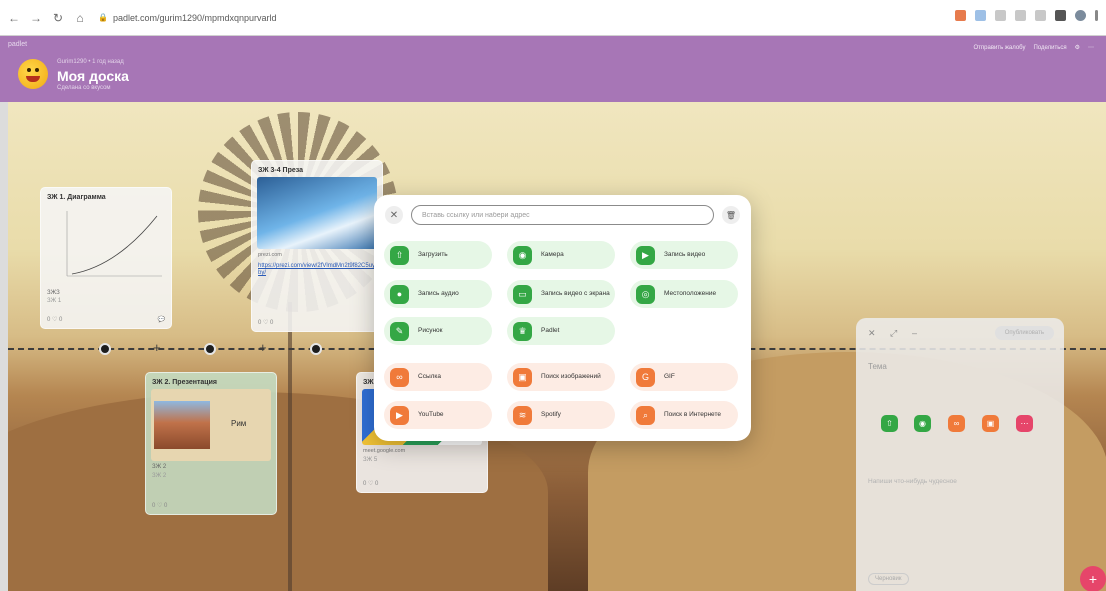 The width and height of the screenshot is (1106, 591). I want to click on post-tag: ЗЖ 2, so click(159, 467).